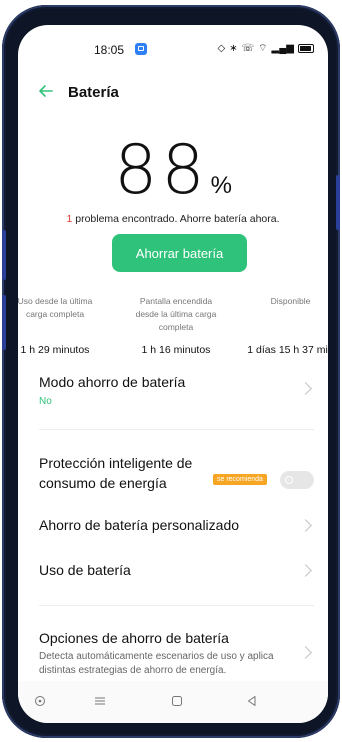 The height and width of the screenshot is (742, 342). I want to click on navigation-bar, so click(173, 702).